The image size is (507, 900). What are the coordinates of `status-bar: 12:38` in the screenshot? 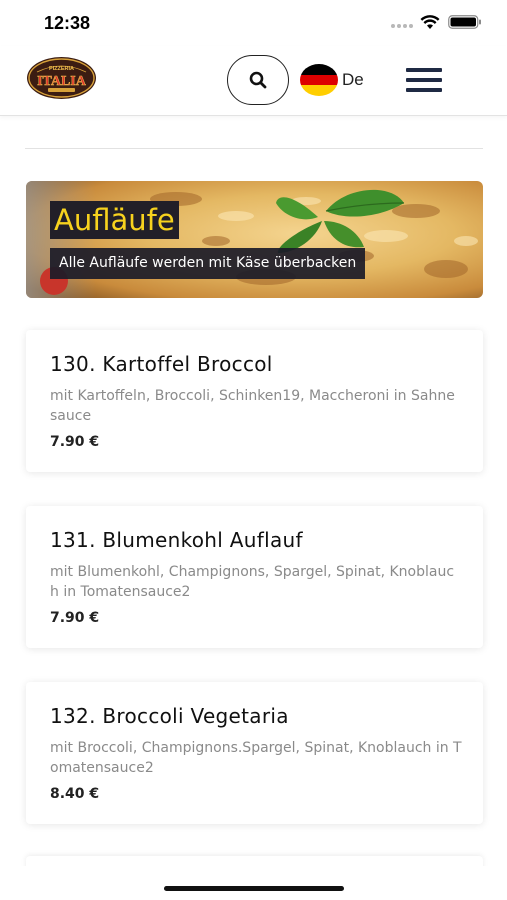 It's located at (253, 23).